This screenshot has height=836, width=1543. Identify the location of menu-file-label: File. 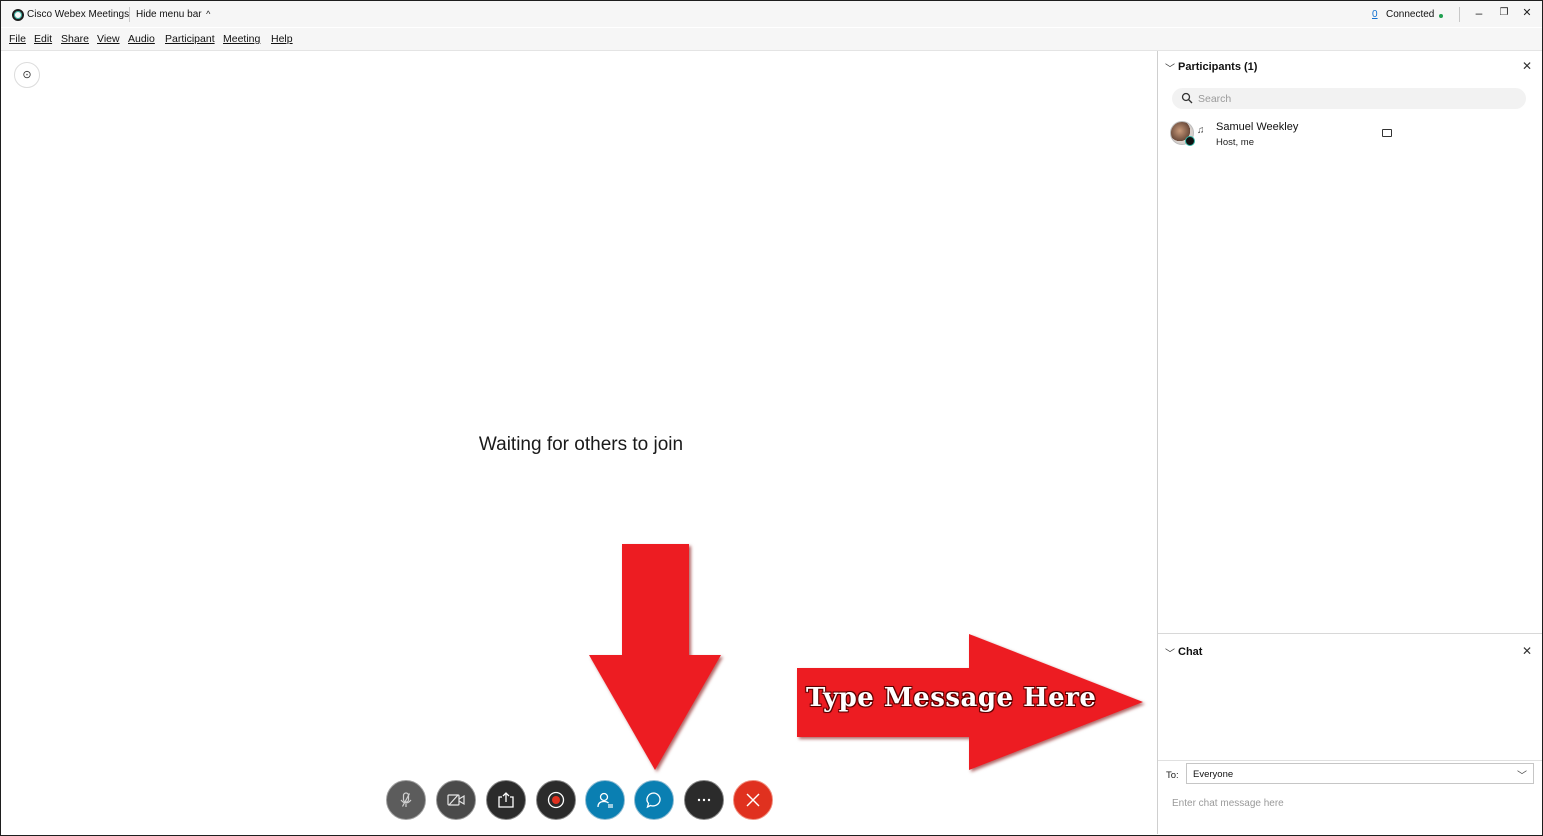
(17, 39).